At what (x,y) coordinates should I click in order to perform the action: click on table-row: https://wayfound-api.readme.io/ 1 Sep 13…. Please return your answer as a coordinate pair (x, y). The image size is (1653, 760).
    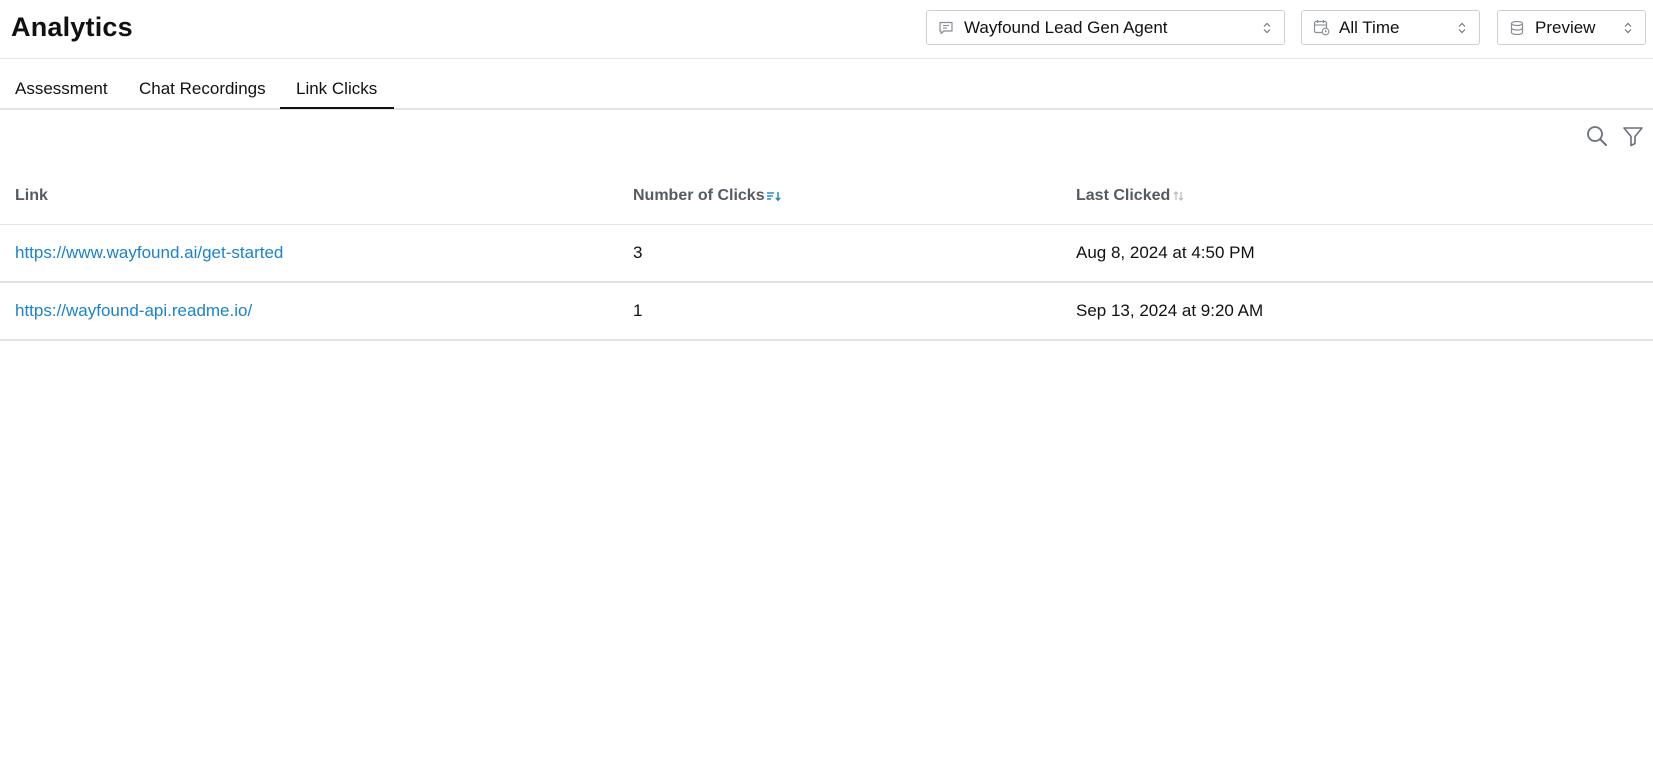
    Looking at the image, I should click on (826, 312).